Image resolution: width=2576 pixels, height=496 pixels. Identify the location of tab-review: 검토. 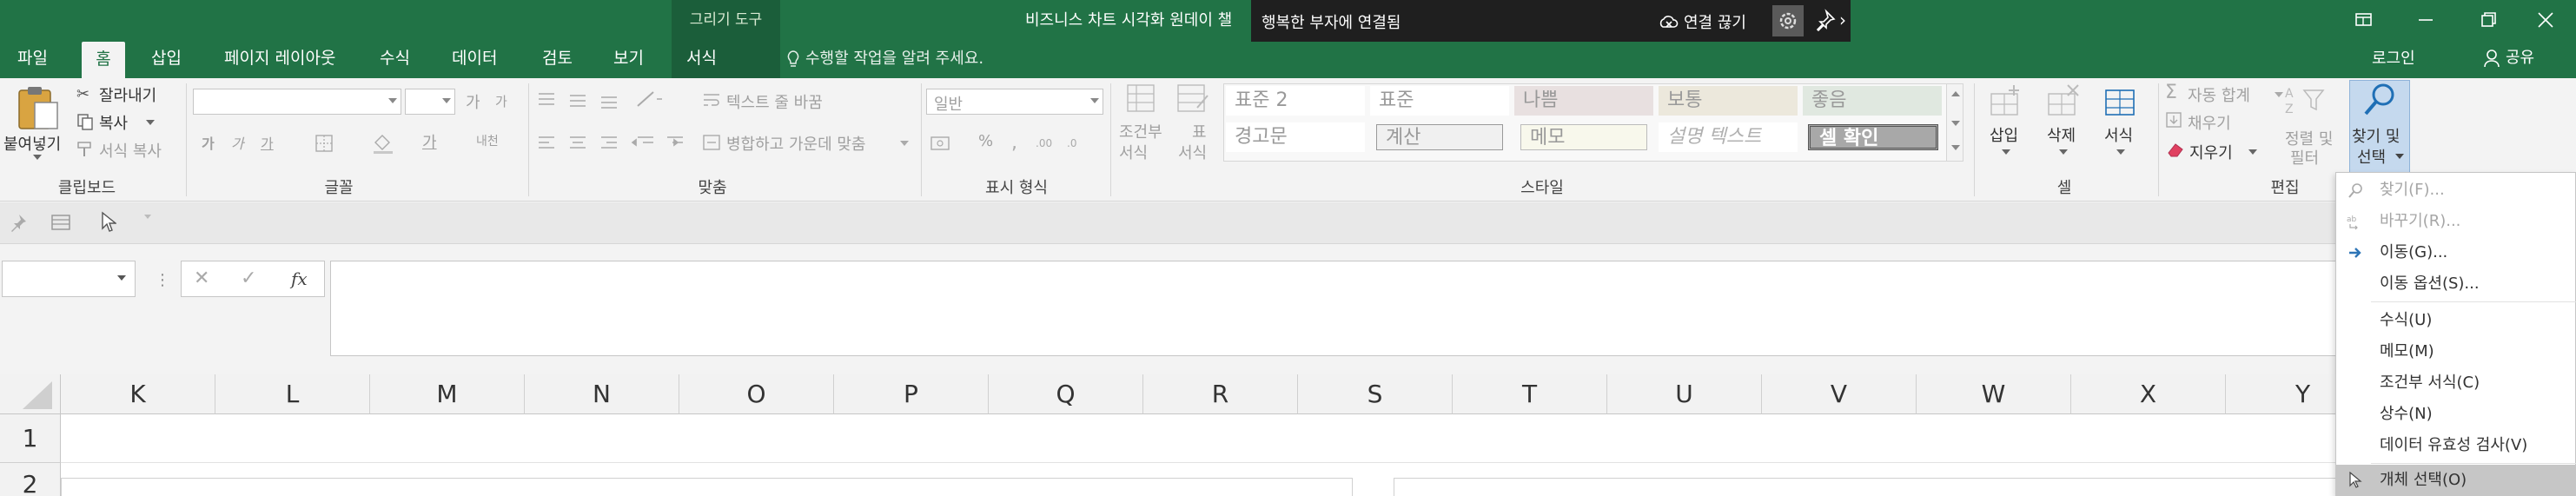
(557, 58).